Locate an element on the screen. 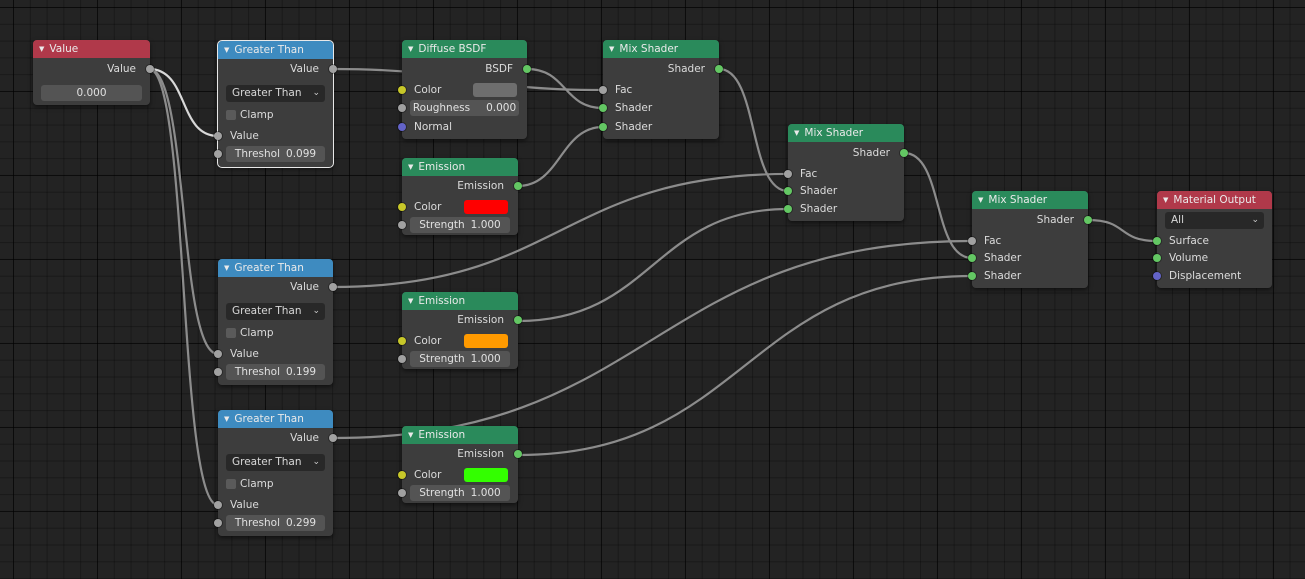 This screenshot has height=579, width=1305. socket-volume-in is located at coordinates (1157, 258).